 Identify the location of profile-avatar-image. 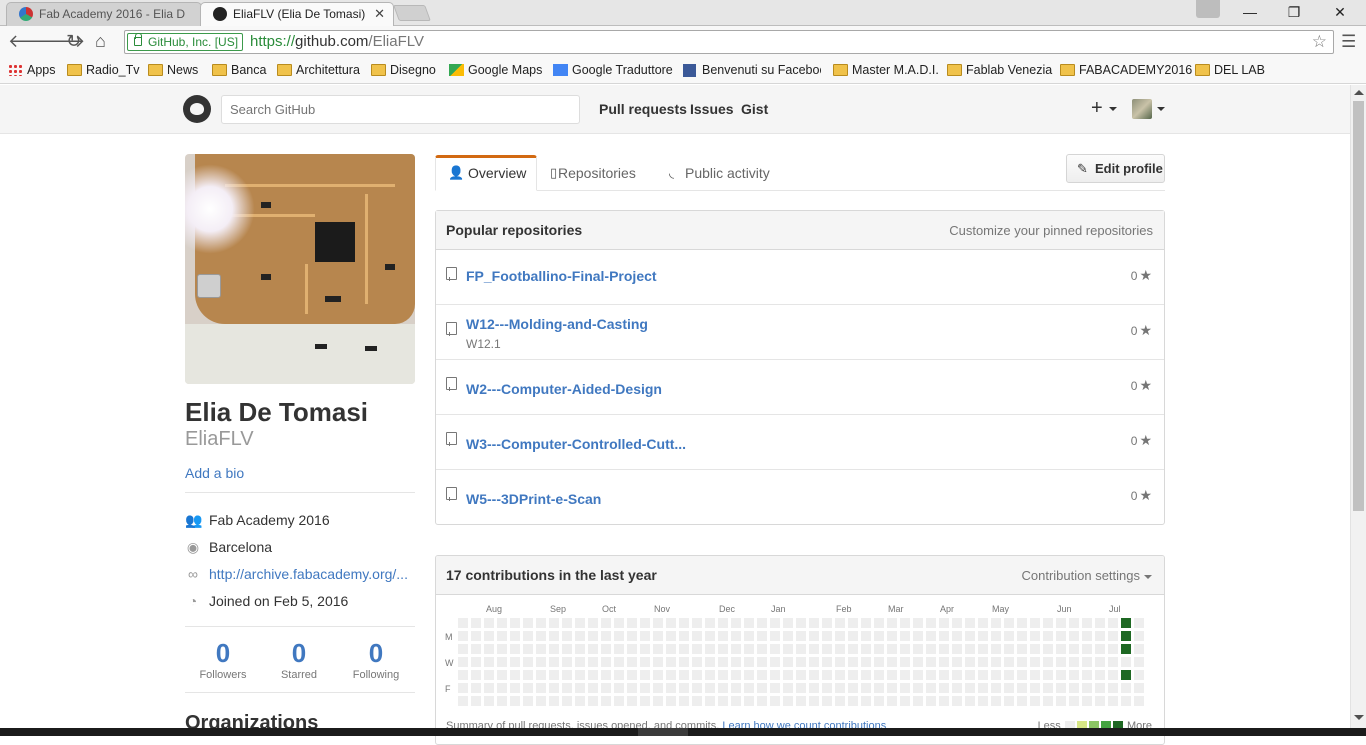
(300, 269).